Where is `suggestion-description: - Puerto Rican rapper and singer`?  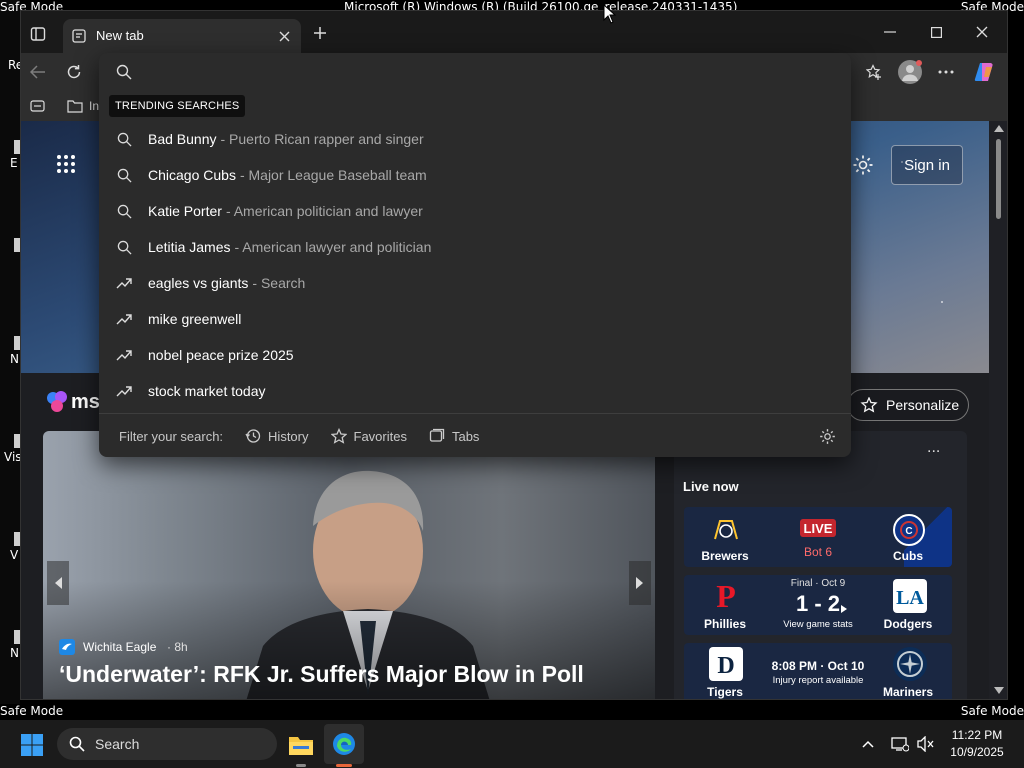 suggestion-description: - Puerto Rican rapper and singer is located at coordinates (322, 139).